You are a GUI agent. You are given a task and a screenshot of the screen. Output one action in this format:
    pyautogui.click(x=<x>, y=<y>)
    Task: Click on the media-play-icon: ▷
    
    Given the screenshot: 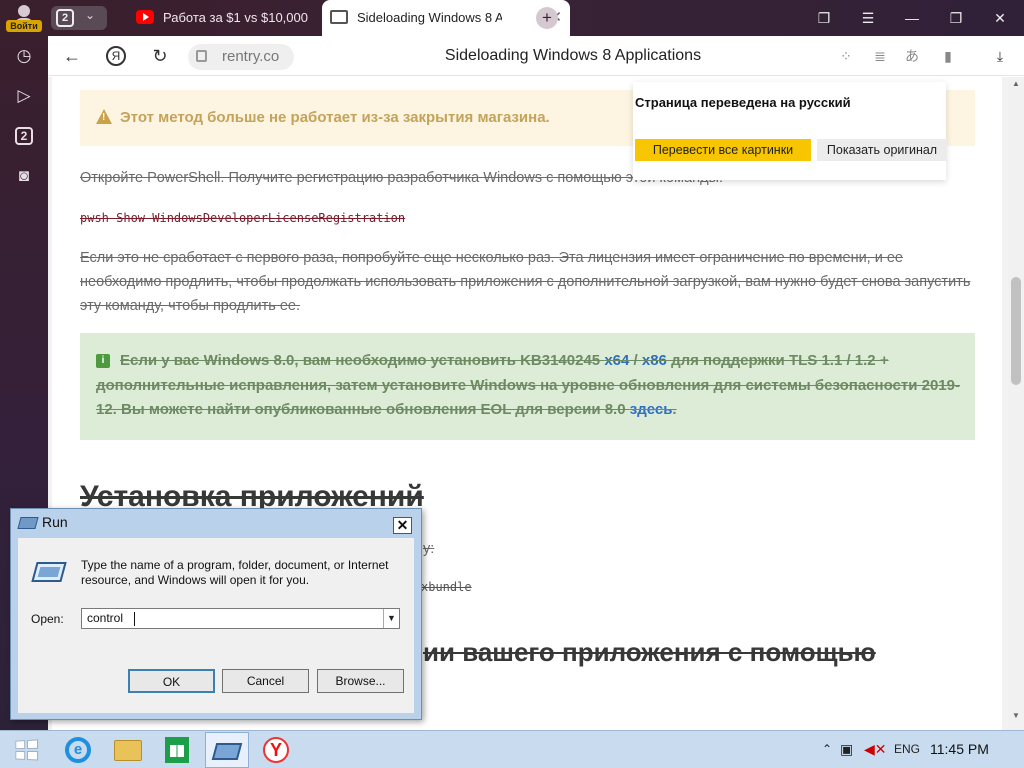 What is the action you would take?
    pyautogui.click(x=24, y=96)
    